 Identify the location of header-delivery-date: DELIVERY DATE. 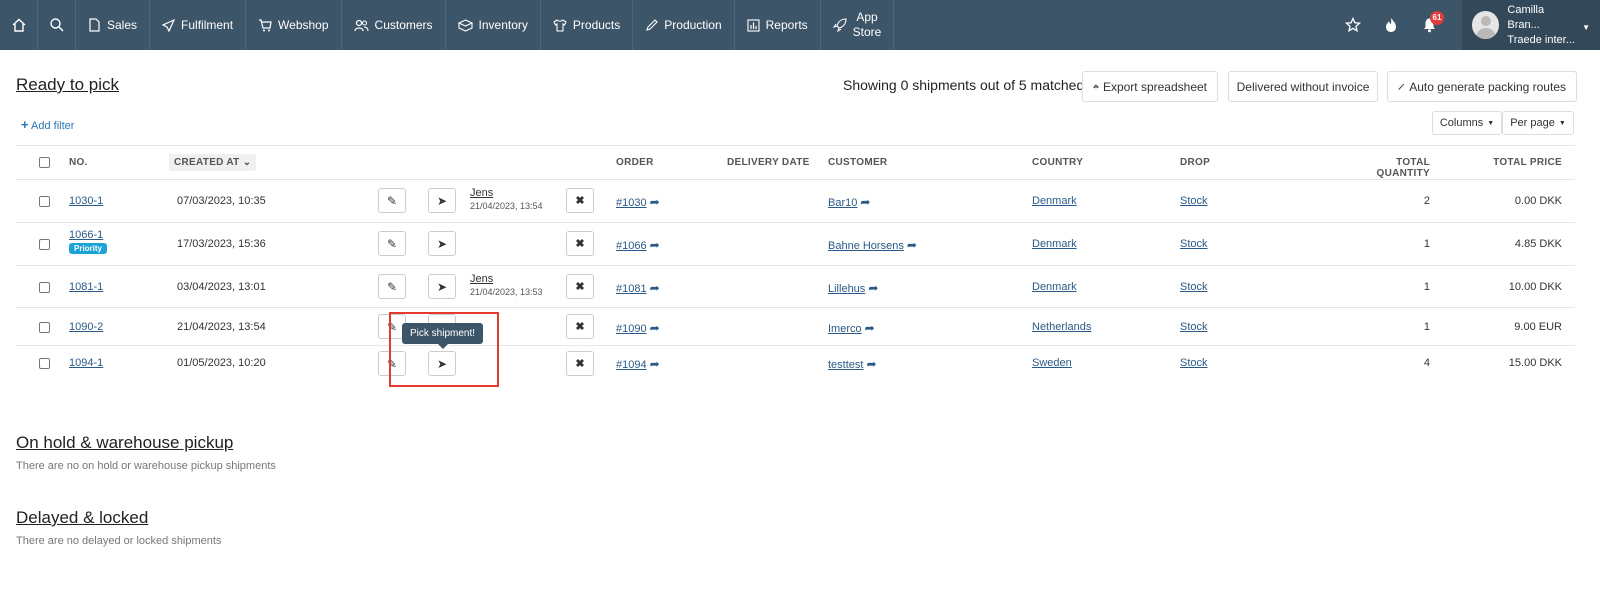
(768, 162).